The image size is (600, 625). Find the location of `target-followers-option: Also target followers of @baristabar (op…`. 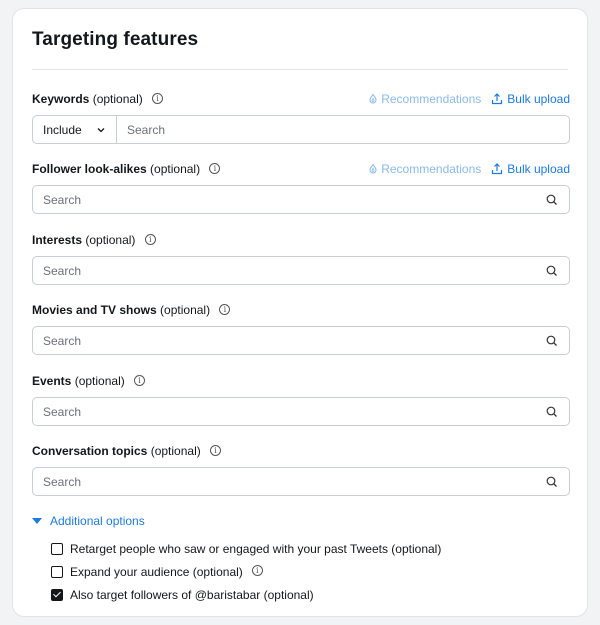

target-followers-option: Also target followers of @baristabar (op… is located at coordinates (246, 594).